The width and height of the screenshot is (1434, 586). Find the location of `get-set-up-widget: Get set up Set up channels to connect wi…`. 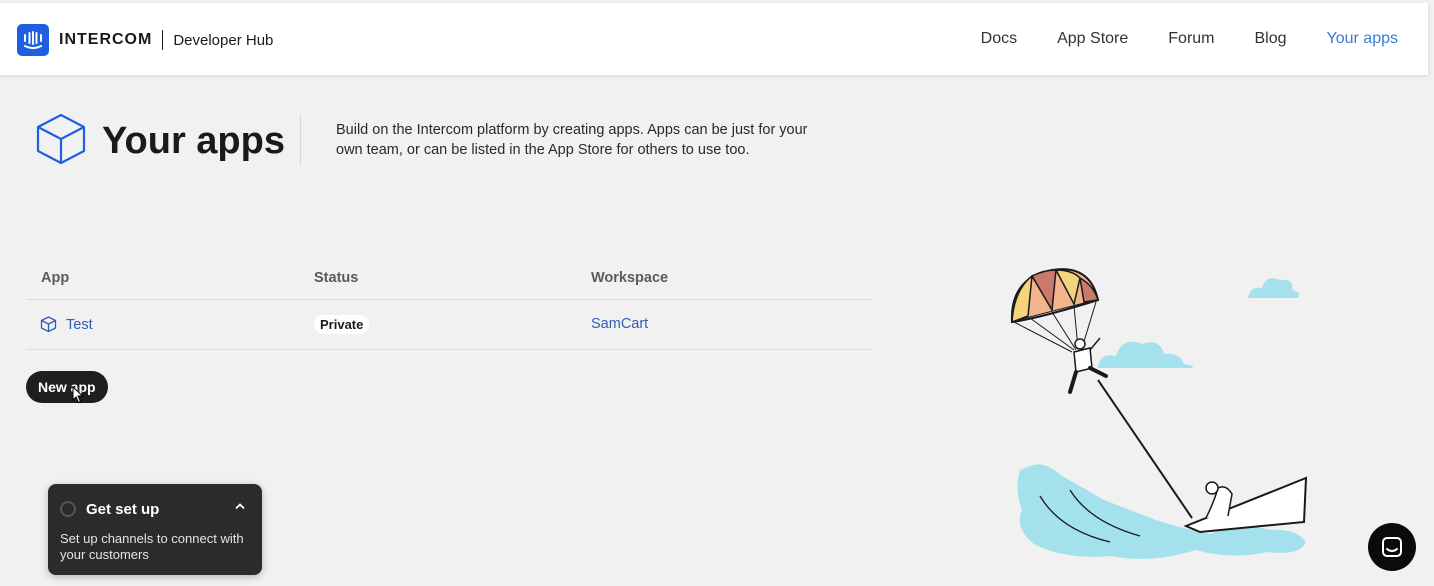

get-set-up-widget: Get set up Set up channels to connect wi… is located at coordinates (155, 529).